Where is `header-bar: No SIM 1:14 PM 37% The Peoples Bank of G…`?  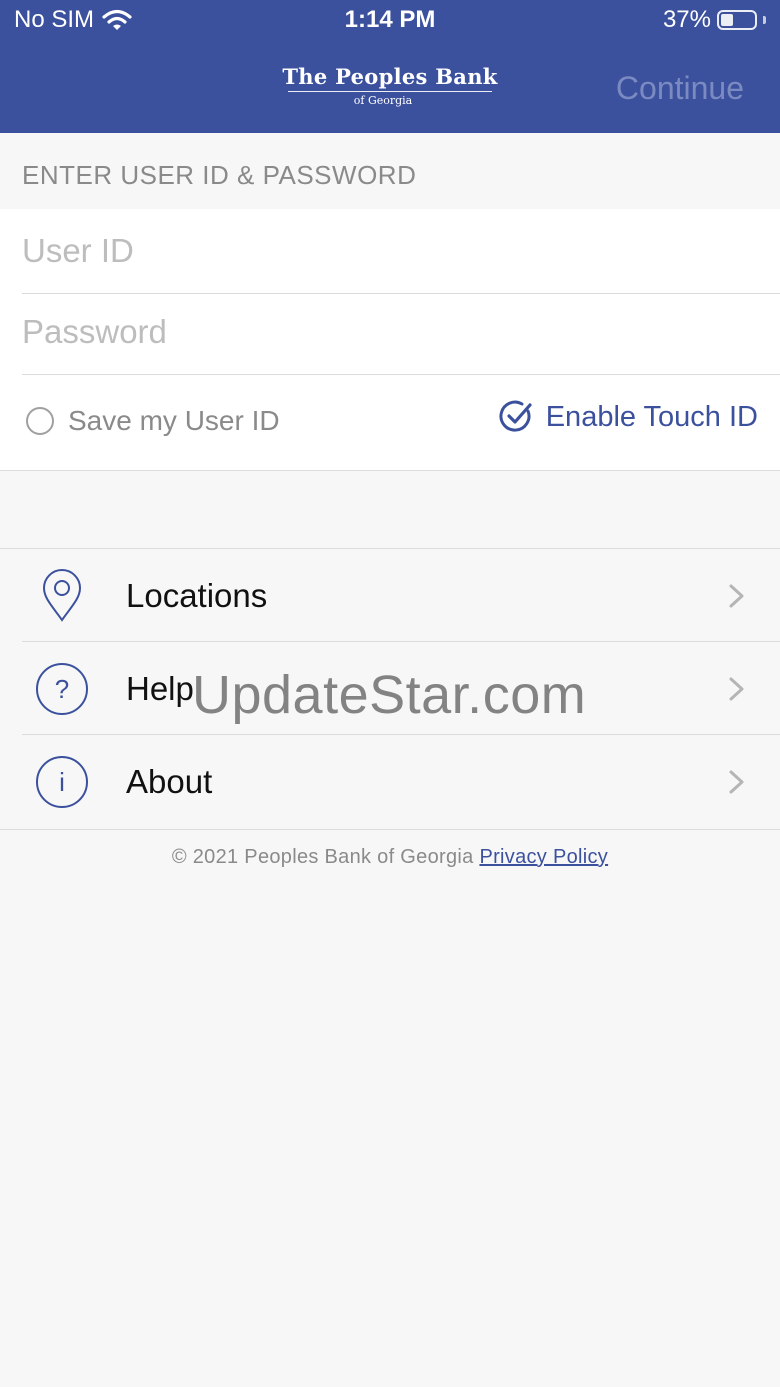
header-bar: No SIM 1:14 PM 37% The Peoples Bank of G… is located at coordinates (390, 66).